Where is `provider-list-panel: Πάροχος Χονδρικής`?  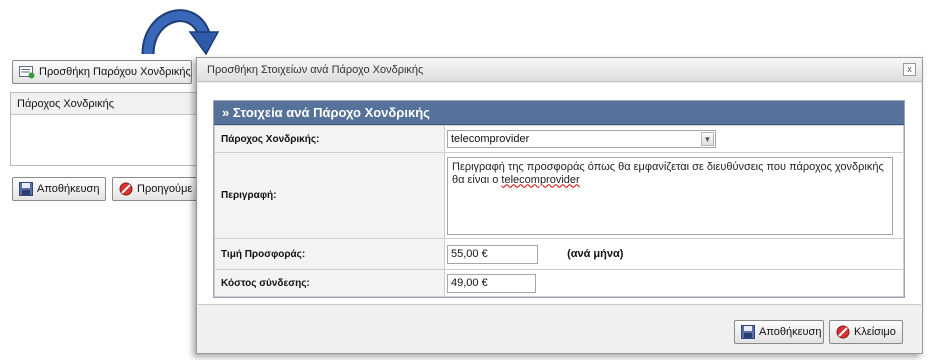 provider-list-panel: Πάροχος Χονδρικής is located at coordinates (105, 129).